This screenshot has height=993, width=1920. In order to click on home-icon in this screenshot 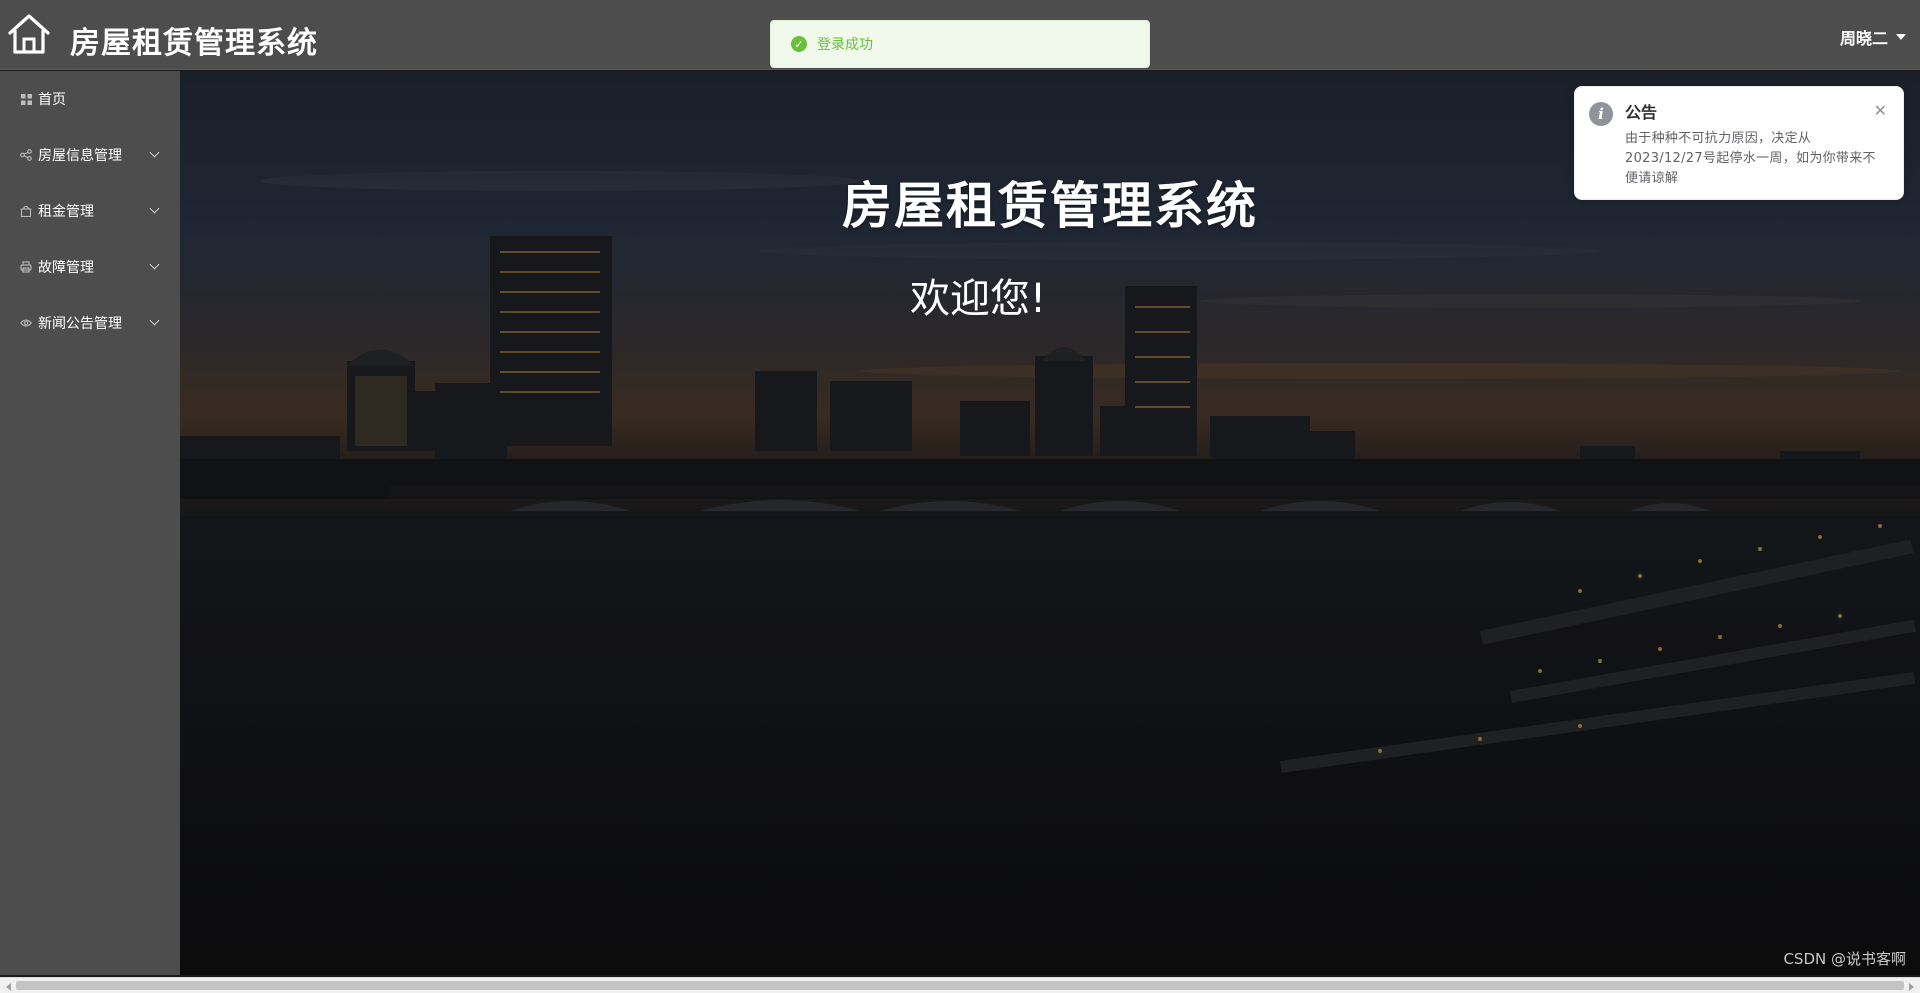, I will do `click(29, 34)`.